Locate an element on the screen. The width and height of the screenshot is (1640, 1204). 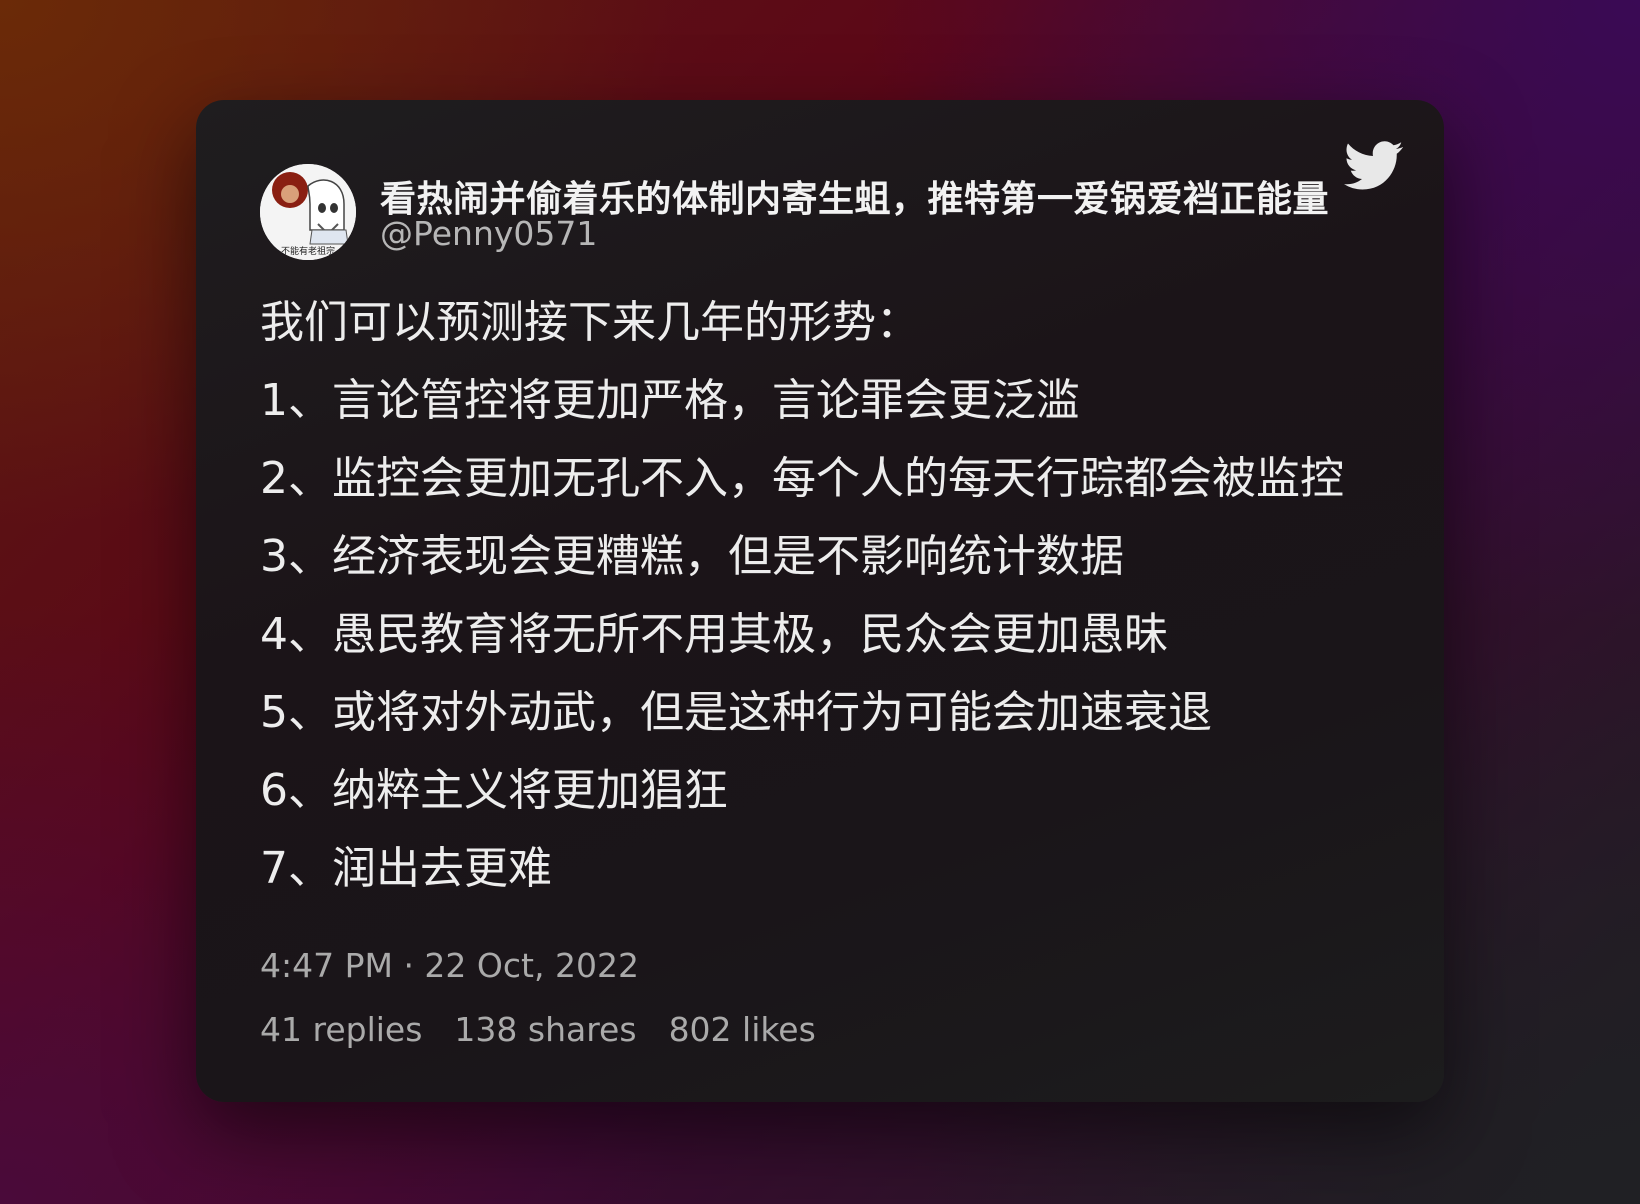
twitter-bird-icon is located at coordinates (1374, 166).